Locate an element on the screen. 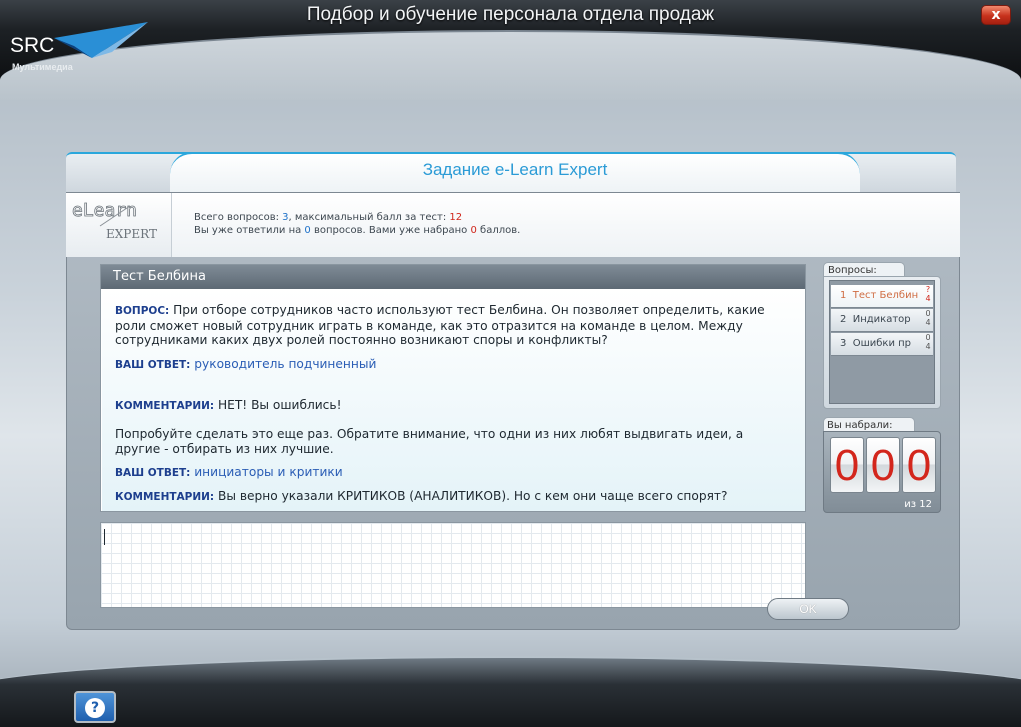  question-item-score-top: ? is located at coordinates (928, 289).